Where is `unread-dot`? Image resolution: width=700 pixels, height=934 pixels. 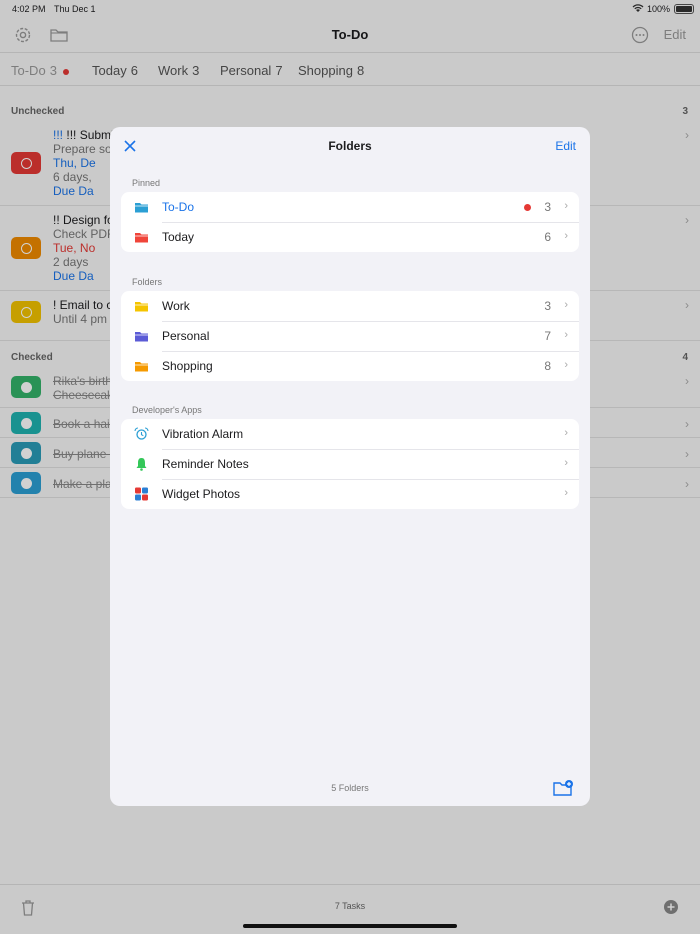 unread-dot is located at coordinates (527, 207).